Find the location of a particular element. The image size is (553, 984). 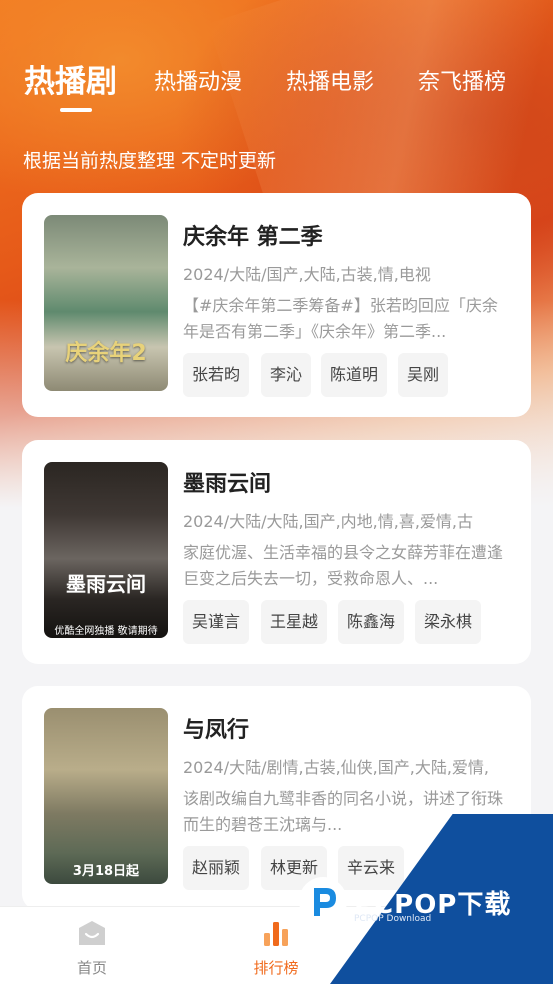

drama-meta: 2024/大陆/剧情,古装,仙侠,国产,大陆,爱情, is located at coordinates (336, 767).